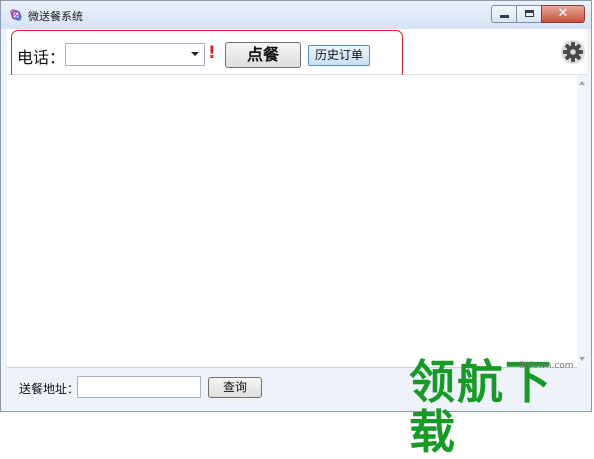 The width and height of the screenshot is (594, 459). Describe the element at coordinates (481, 407) in the screenshot. I see `watermark-logo: 领航下载` at that location.